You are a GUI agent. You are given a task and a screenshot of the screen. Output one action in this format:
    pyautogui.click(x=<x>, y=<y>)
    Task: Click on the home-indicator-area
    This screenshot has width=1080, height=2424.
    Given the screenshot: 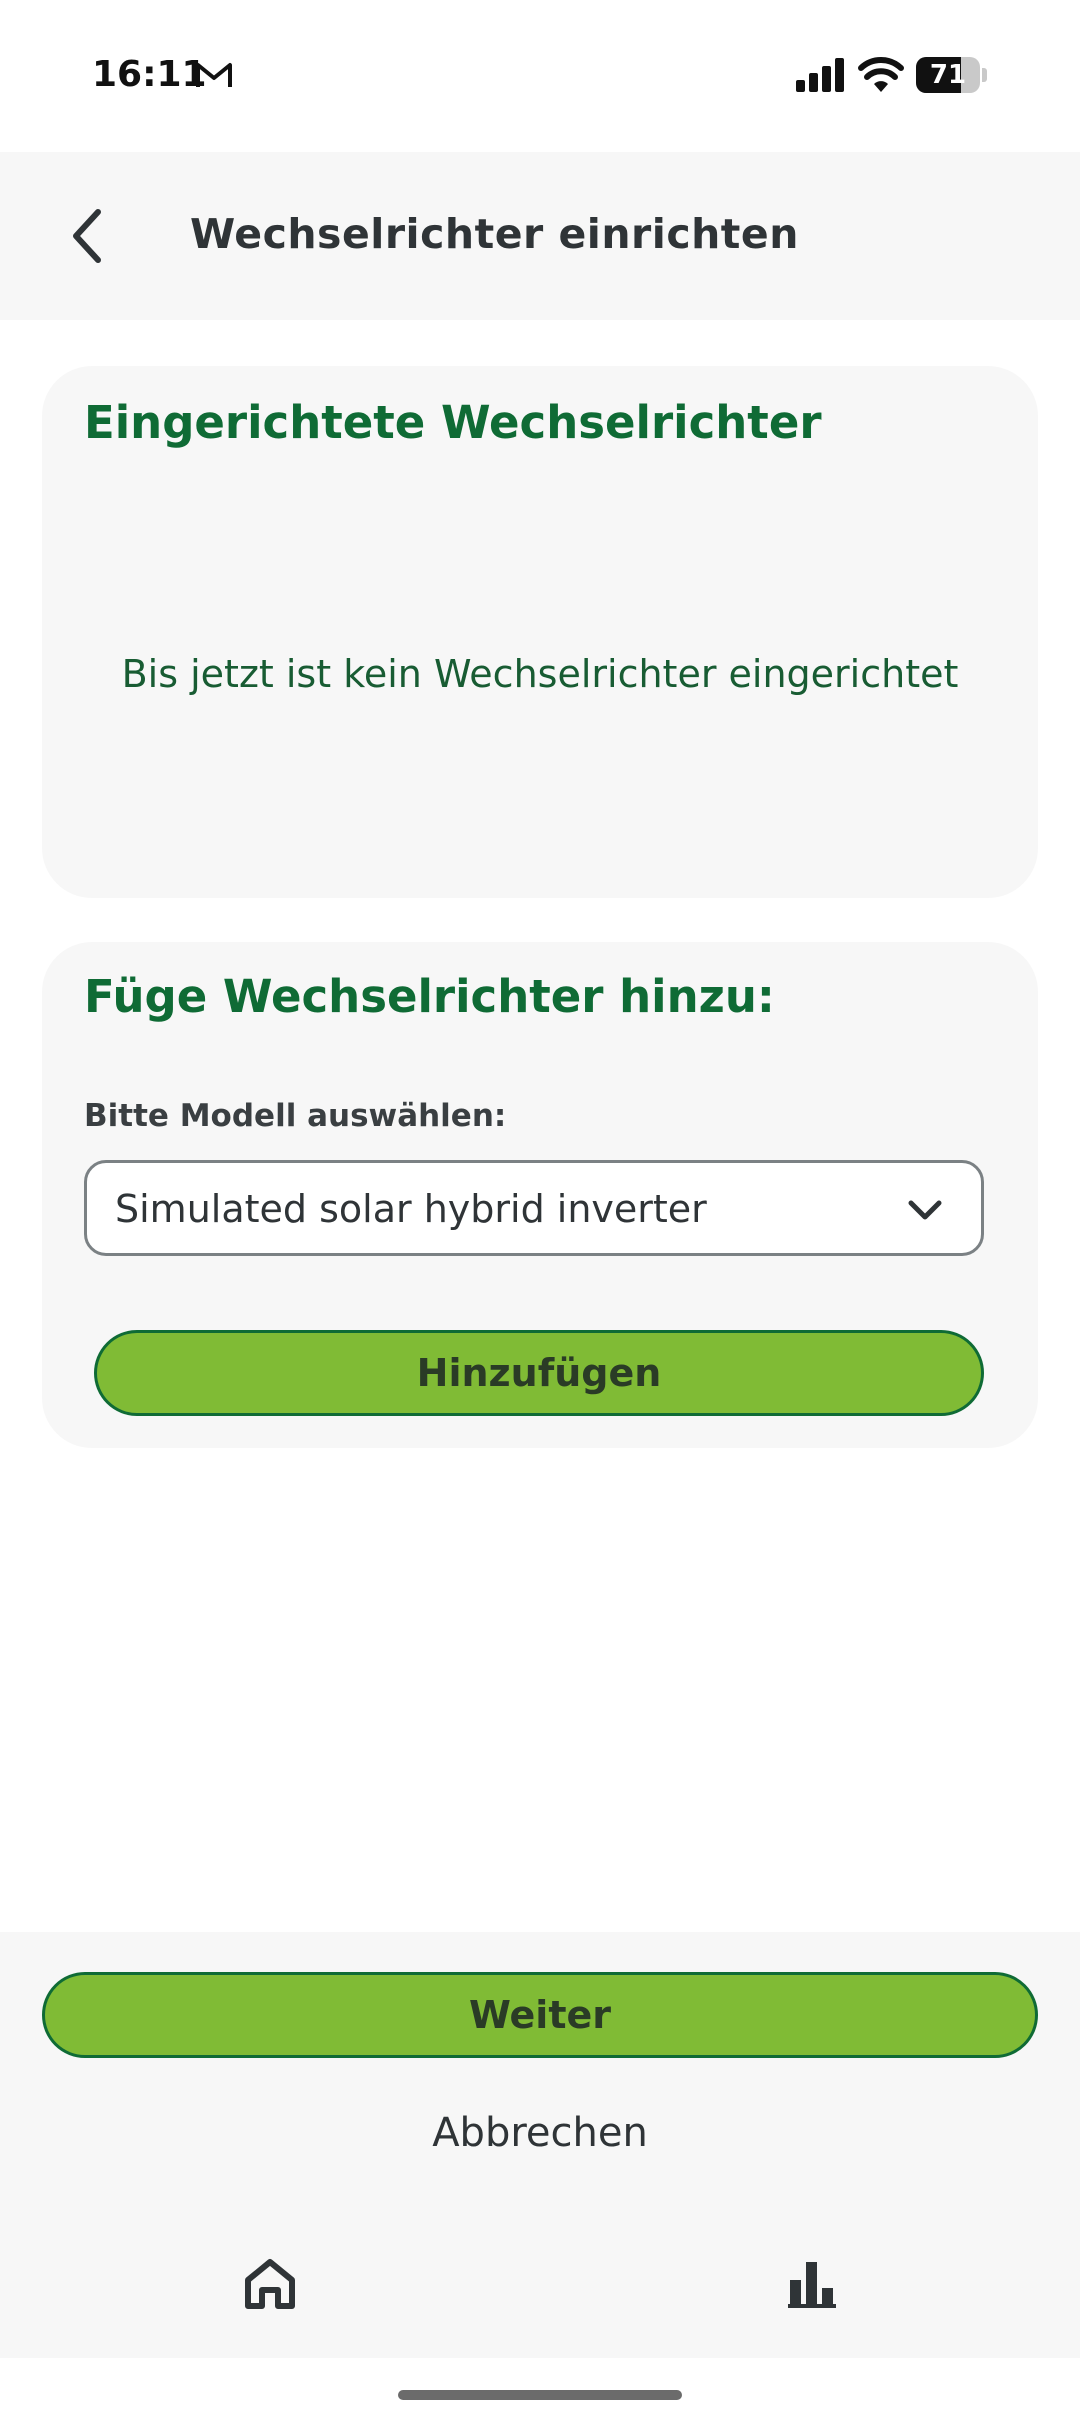 What is the action you would take?
    pyautogui.click(x=540, y=2391)
    